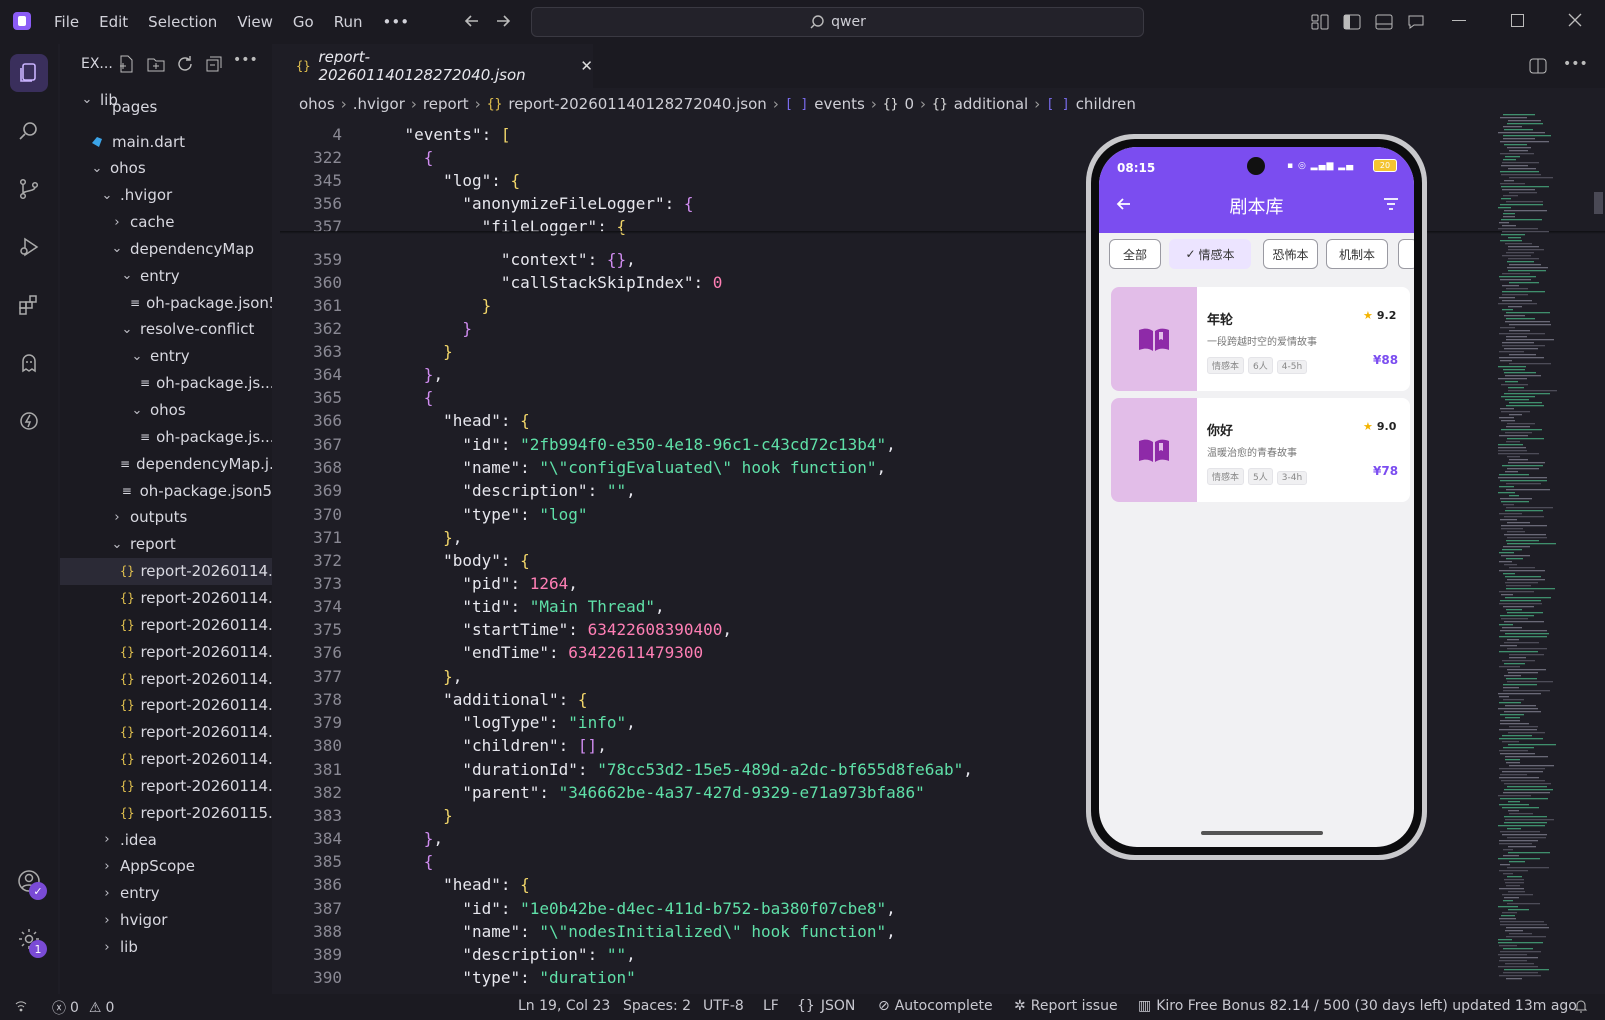 This screenshot has height=1020, width=1605. What do you see at coordinates (446, 104) in the screenshot?
I see `breadcrumb-item: report` at bounding box center [446, 104].